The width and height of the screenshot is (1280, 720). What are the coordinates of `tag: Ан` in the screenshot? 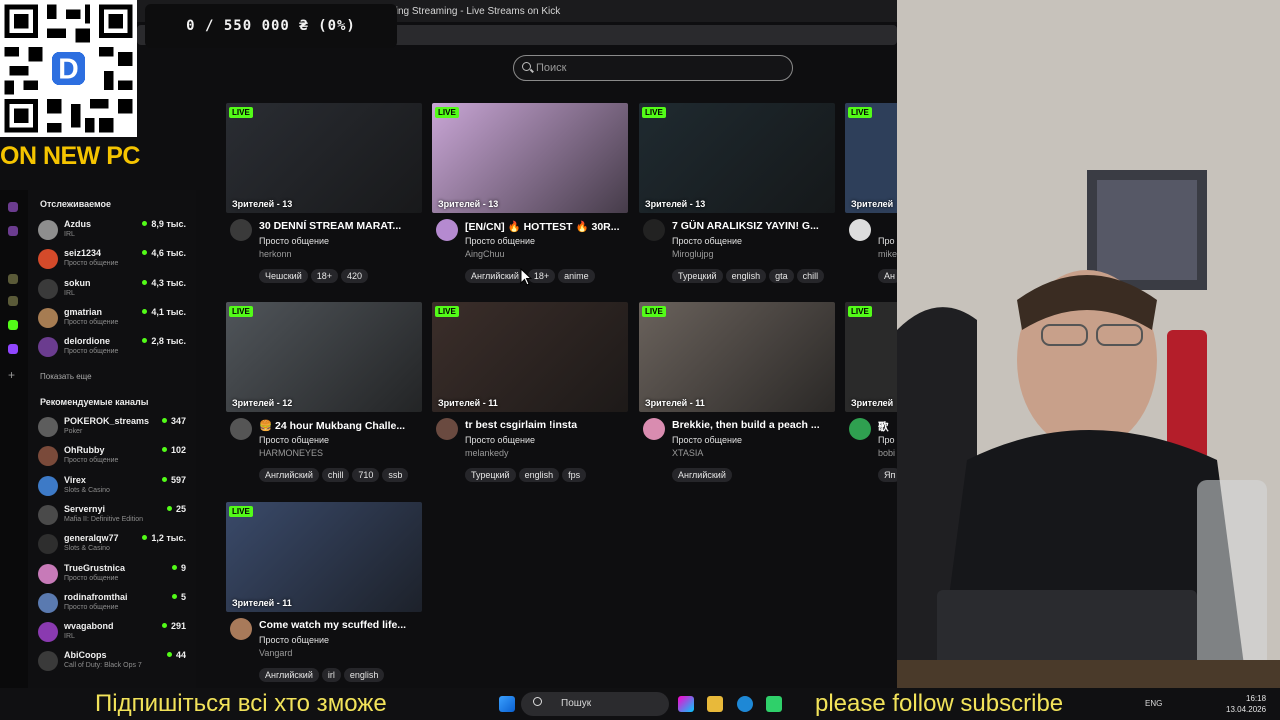 It's located at (887, 276).